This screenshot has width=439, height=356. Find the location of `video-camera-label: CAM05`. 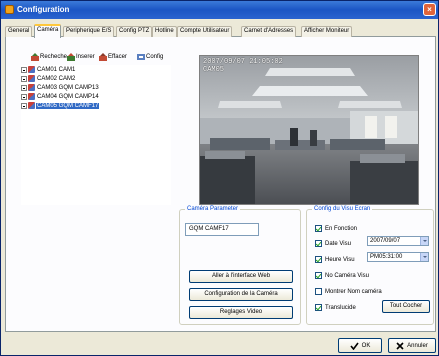

video-camera-label: CAM05 is located at coordinates (214, 70).